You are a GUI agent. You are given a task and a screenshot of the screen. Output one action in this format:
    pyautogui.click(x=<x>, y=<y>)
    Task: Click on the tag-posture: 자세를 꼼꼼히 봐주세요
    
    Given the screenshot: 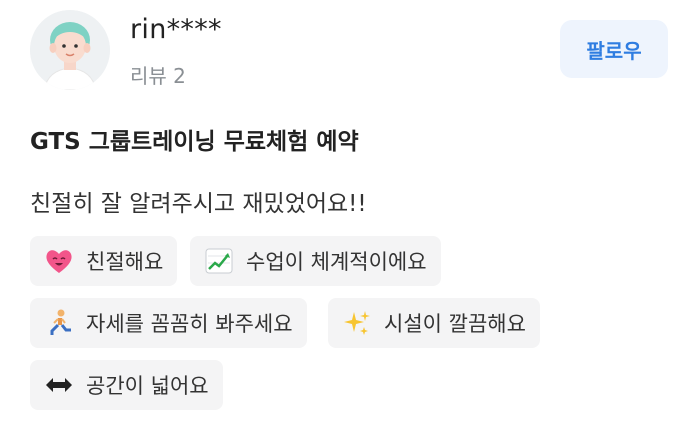 What is the action you would take?
    pyautogui.click(x=168, y=323)
    